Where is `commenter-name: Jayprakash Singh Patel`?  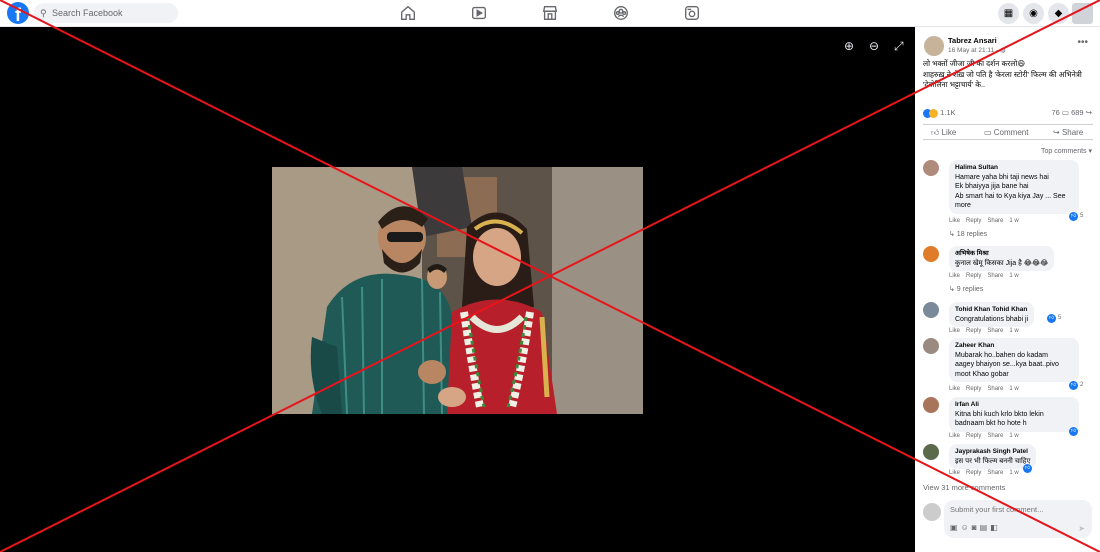 commenter-name: Jayprakash Singh Patel is located at coordinates (992, 452).